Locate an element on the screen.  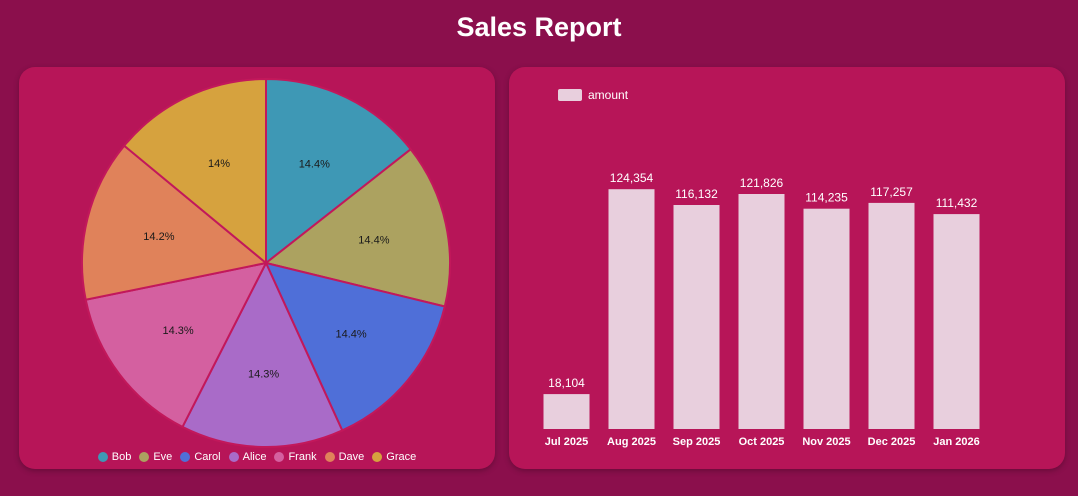
legend-item-dave: Dave is located at coordinates (344, 457).